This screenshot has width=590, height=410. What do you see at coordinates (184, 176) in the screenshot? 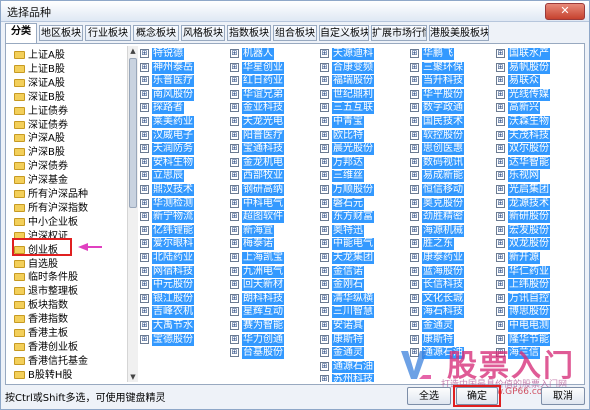
I see `stock-item: ⊞ 立思辰` at bounding box center [184, 176].